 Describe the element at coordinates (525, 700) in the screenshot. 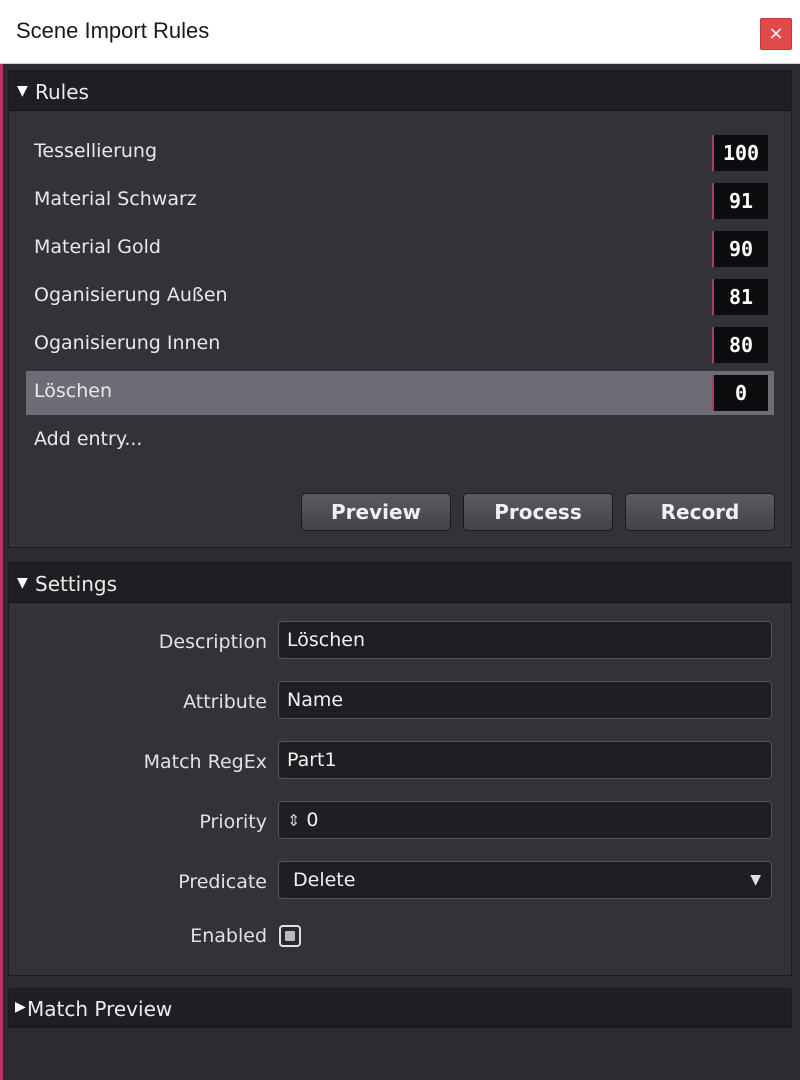

I see `attribute-field: Name` at that location.